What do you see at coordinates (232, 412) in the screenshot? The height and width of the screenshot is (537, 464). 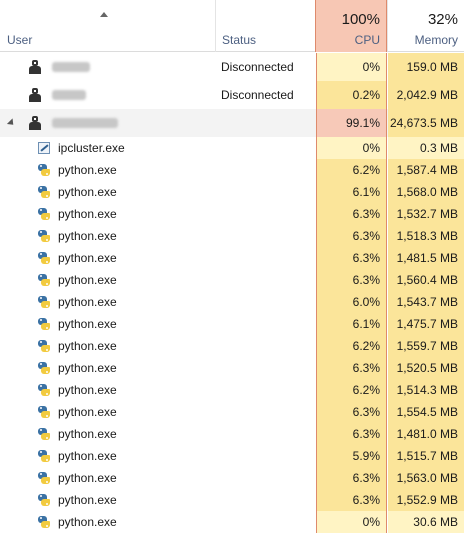 I see `process-row: python.exe 6.3% 1,554.5 MB` at bounding box center [232, 412].